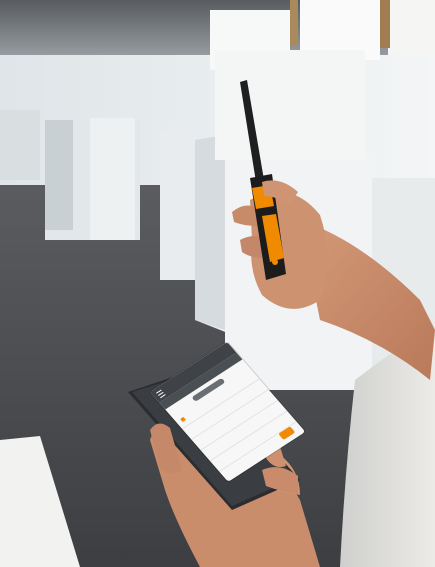 The width and height of the screenshot is (435, 567). What do you see at coordinates (188, 417) in the screenshot?
I see `reading-label` at bounding box center [188, 417].